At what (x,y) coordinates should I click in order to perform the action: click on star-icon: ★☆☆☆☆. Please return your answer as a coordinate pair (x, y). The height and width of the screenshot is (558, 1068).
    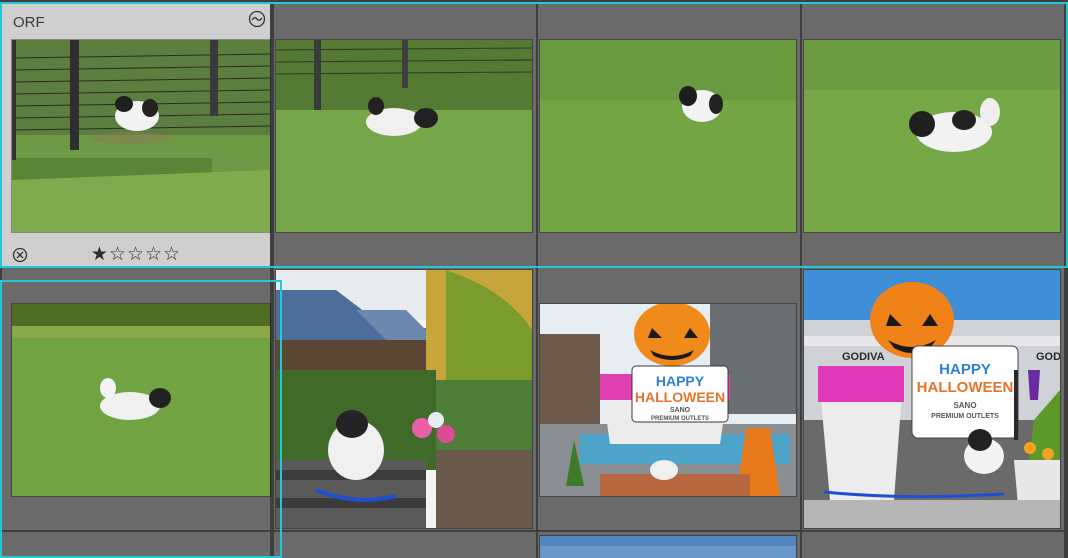
    Looking at the image, I should click on (136, 254).